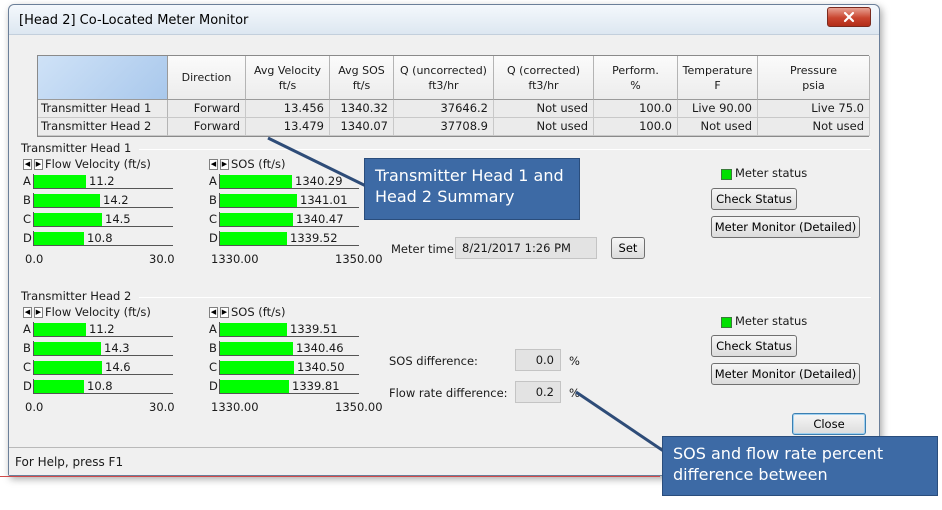 Image resolution: width=942 pixels, height=510 pixels. What do you see at coordinates (472, 189) in the screenshot?
I see `summary-callout: Transmitter Head 1 and Head 2 Summary` at bounding box center [472, 189].